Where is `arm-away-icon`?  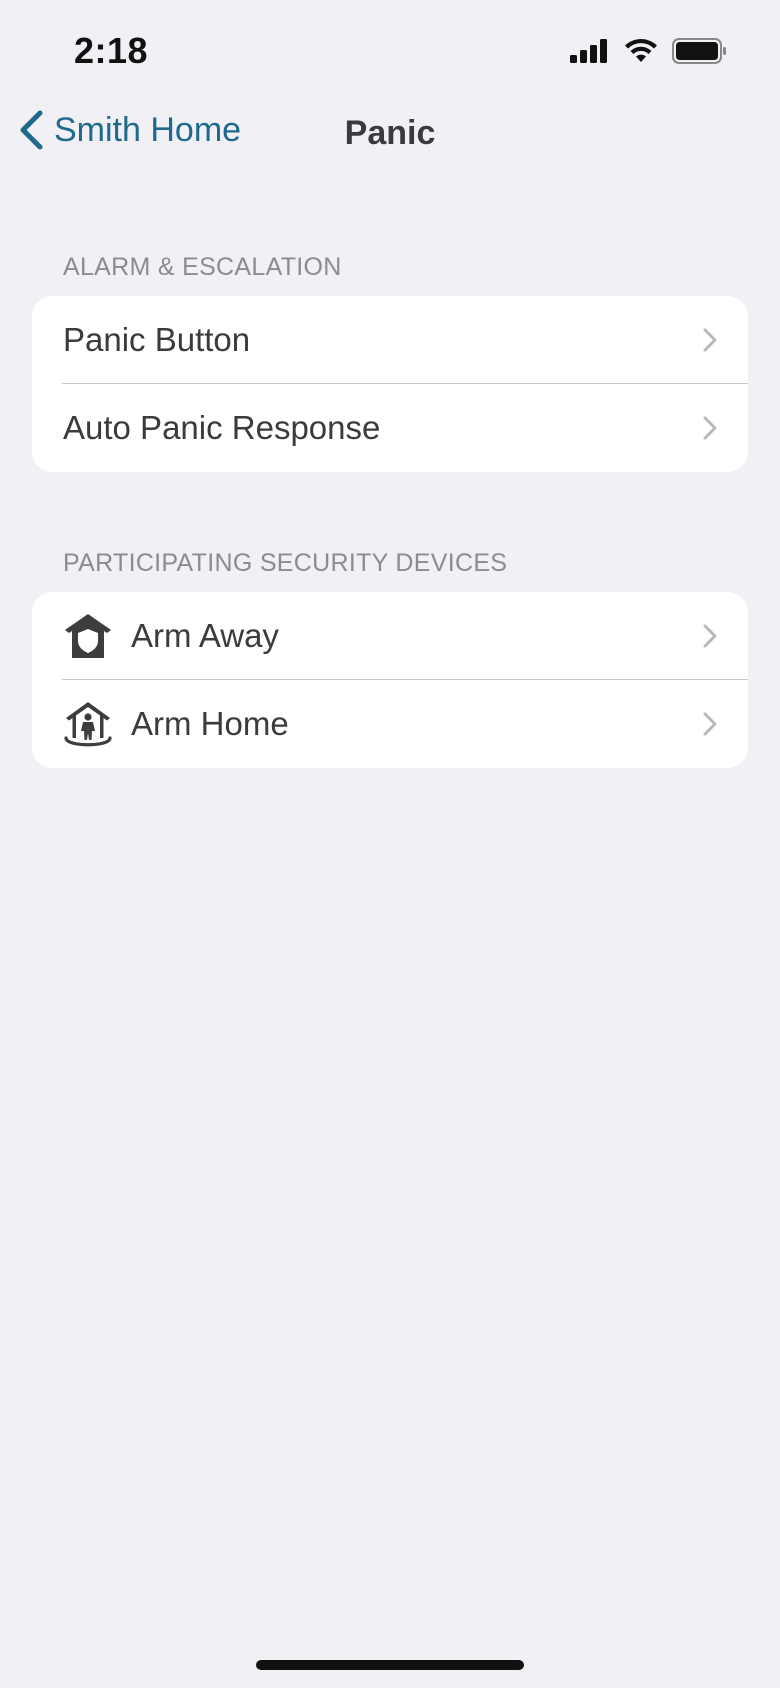
arm-away-icon is located at coordinates (88, 636).